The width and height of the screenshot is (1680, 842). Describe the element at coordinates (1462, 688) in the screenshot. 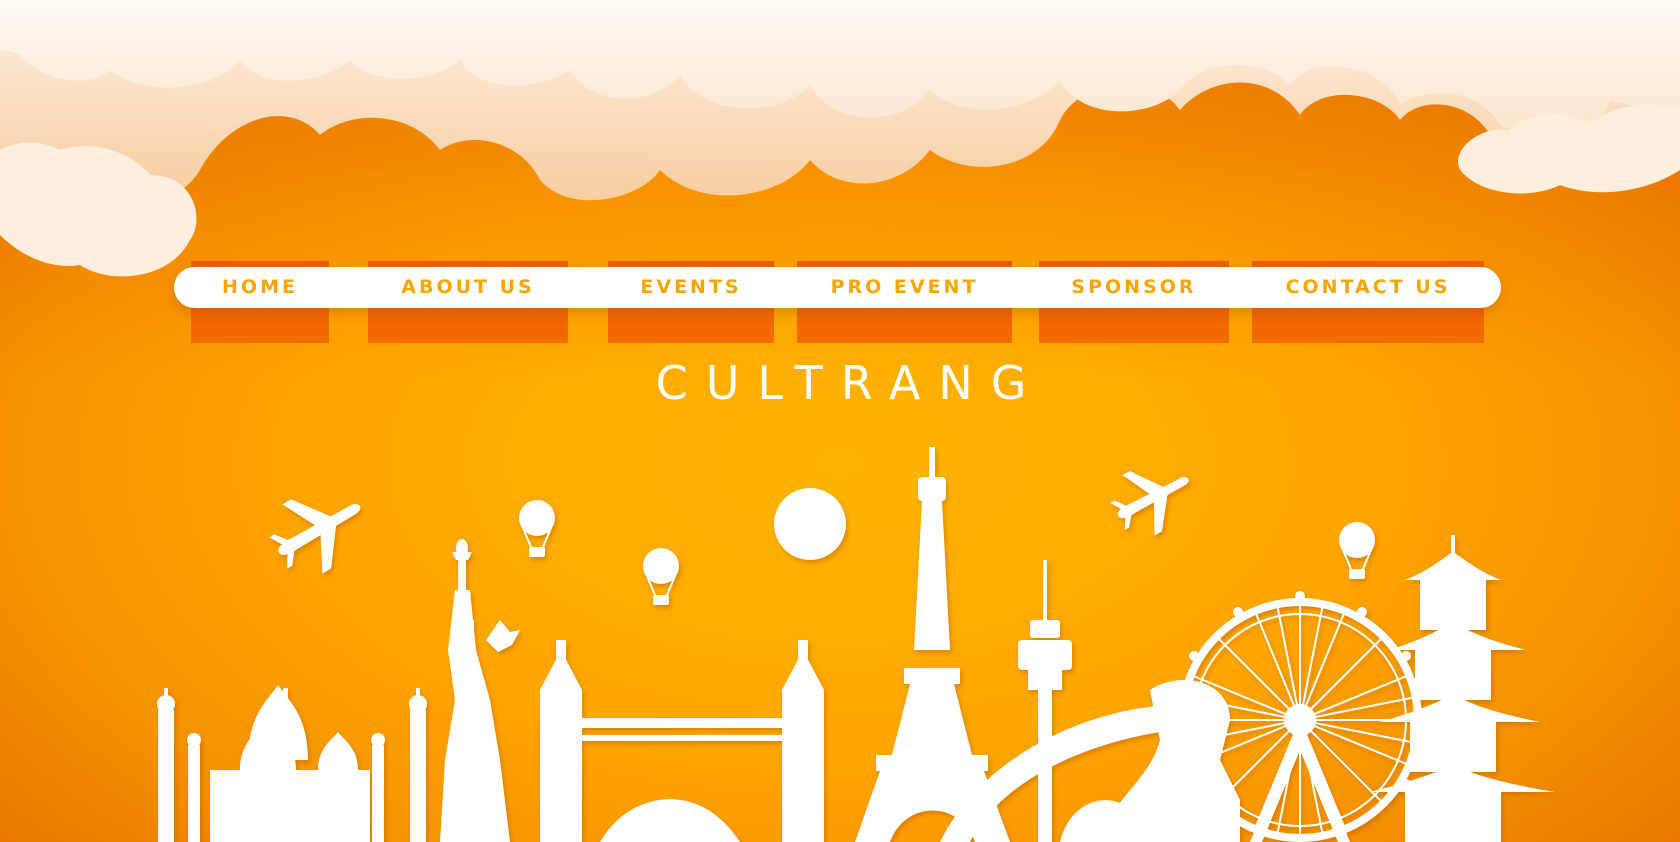

I see `pagoda-icon` at that location.